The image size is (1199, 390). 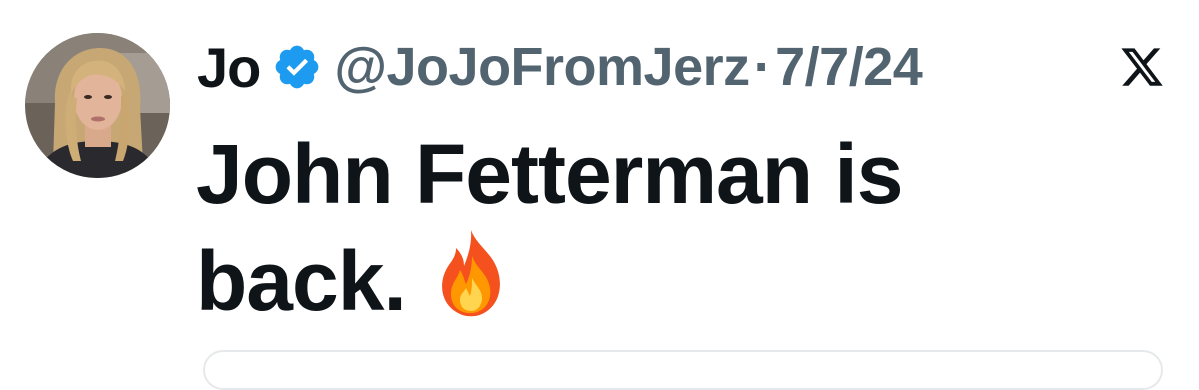 I want to click on avatar, so click(x=97, y=105).